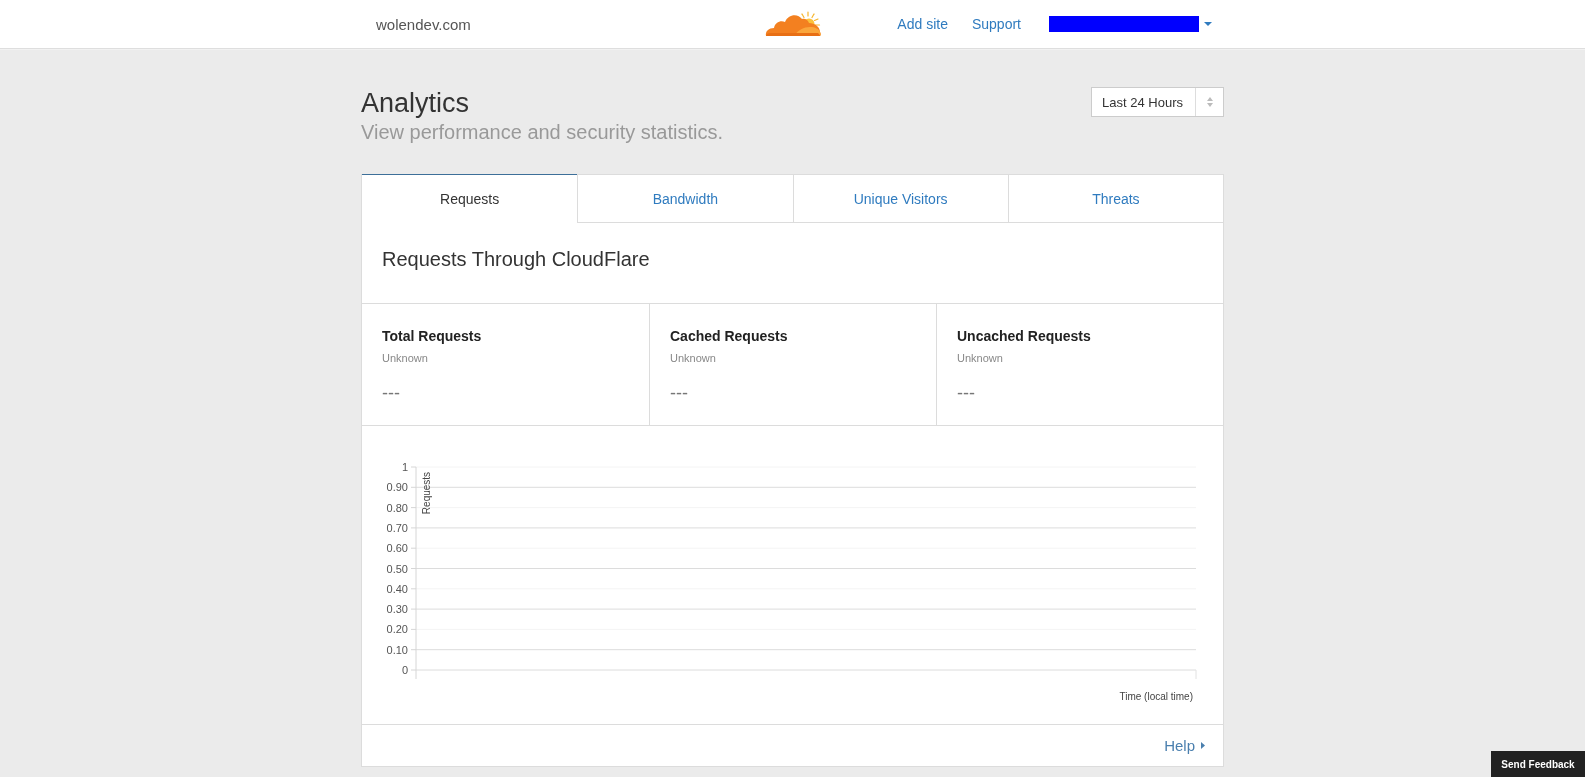 This screenshot has width=1585, height=777. I want to click on caret-icon, so click(1208, 24).